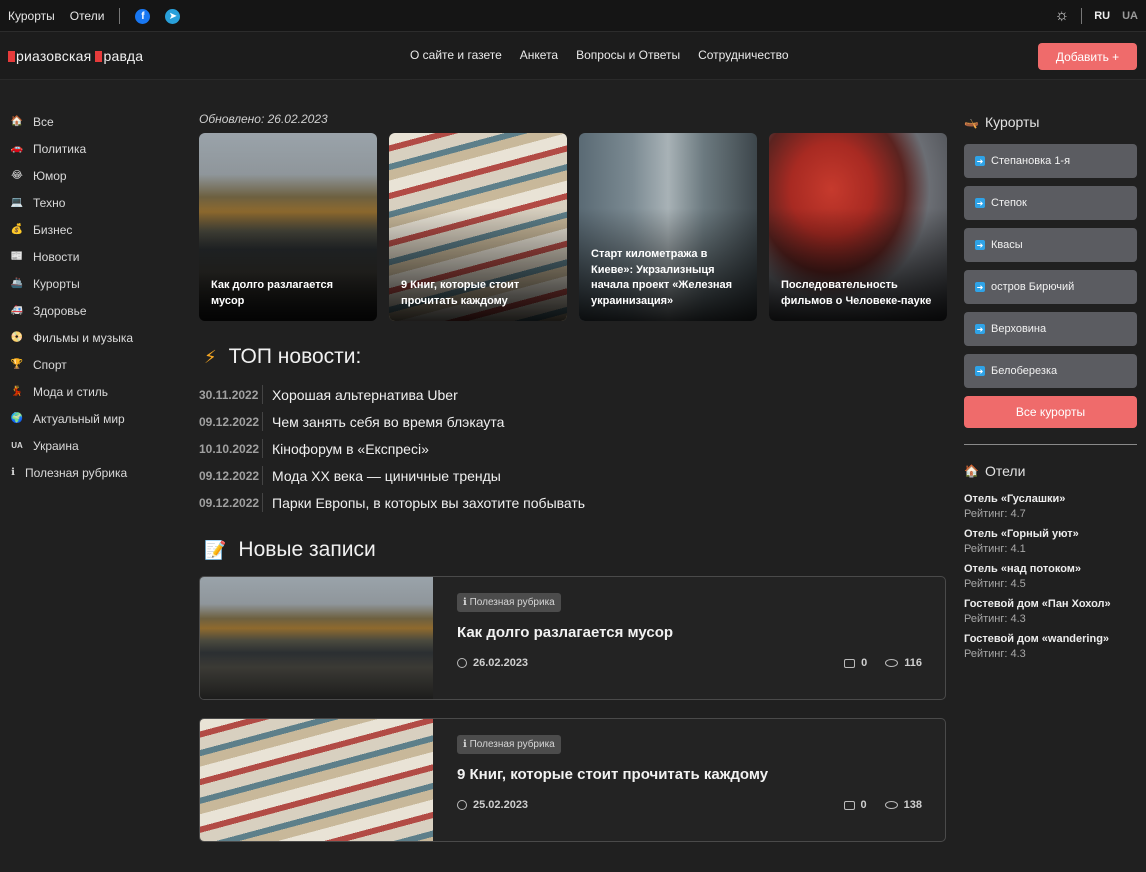 The image size is (1146, 872). Describe the element at coordinates (93, 337) in the screenshot. I see `sidebar-item-movies: 📀 Фильмы и музыка` at that location.